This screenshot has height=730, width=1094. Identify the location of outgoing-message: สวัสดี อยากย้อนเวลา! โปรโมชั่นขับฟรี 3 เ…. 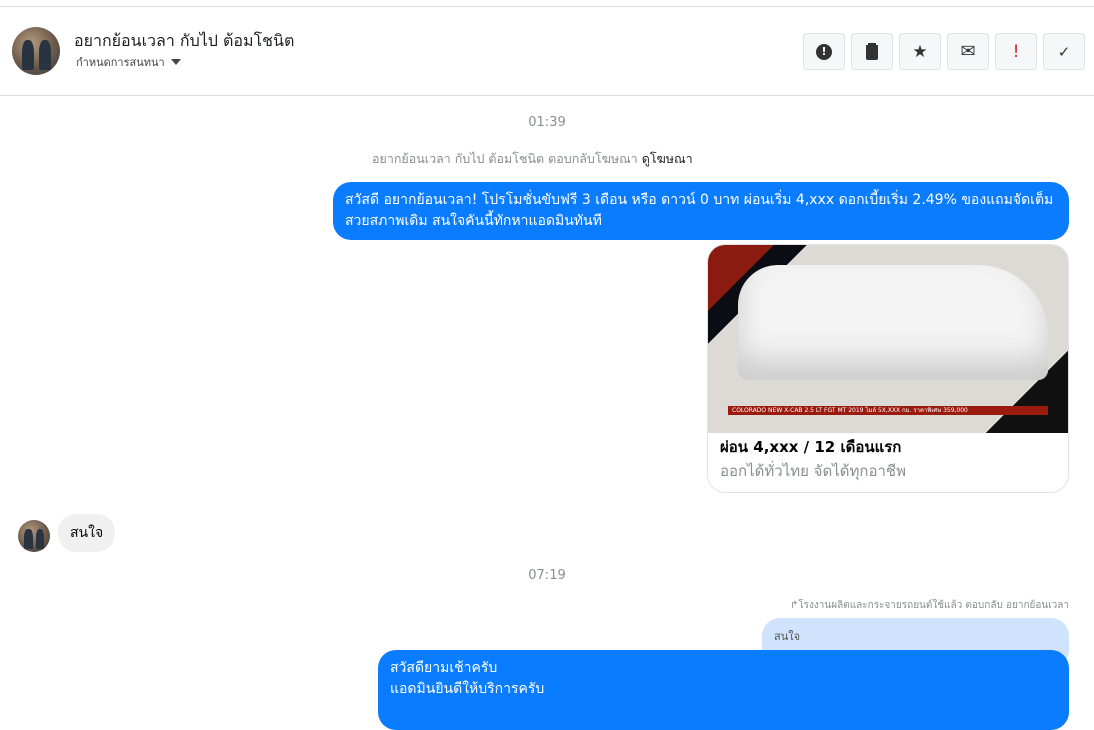
(701, 211).